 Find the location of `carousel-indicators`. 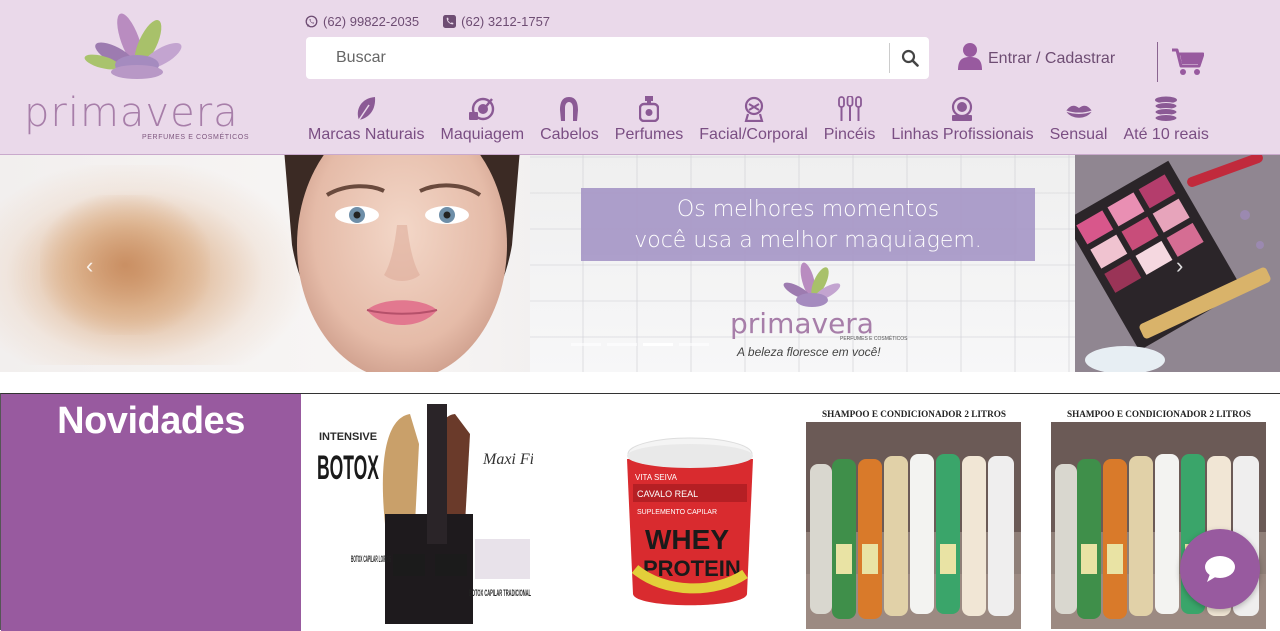

carousel-indicators is located at coordinates (640, 344).